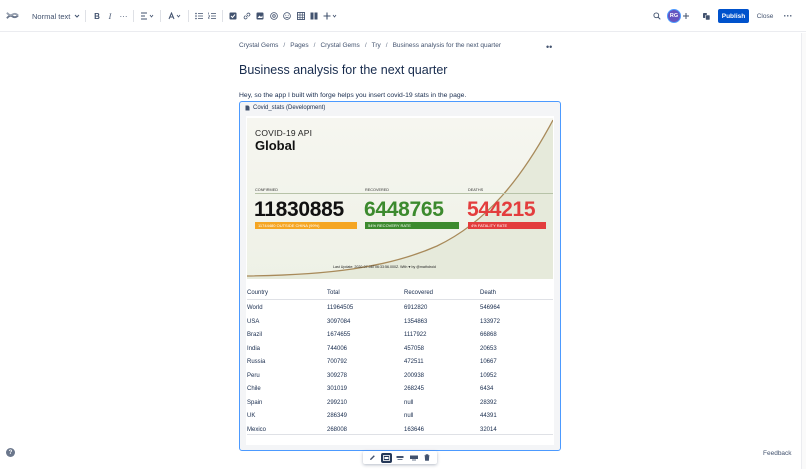  I want to click on table-cell: 133972, so click(490, 321).